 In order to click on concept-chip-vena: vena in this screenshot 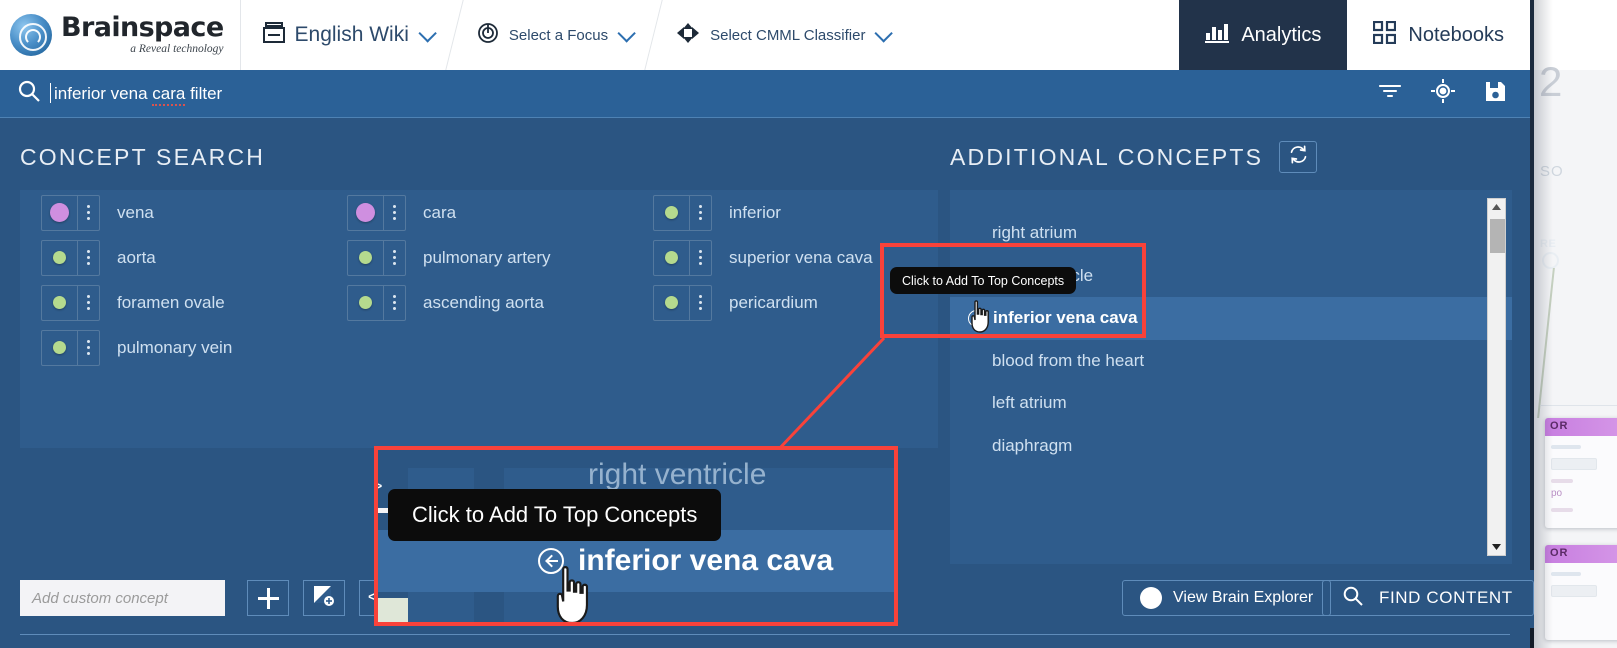, I will do `click(173, 212)`.